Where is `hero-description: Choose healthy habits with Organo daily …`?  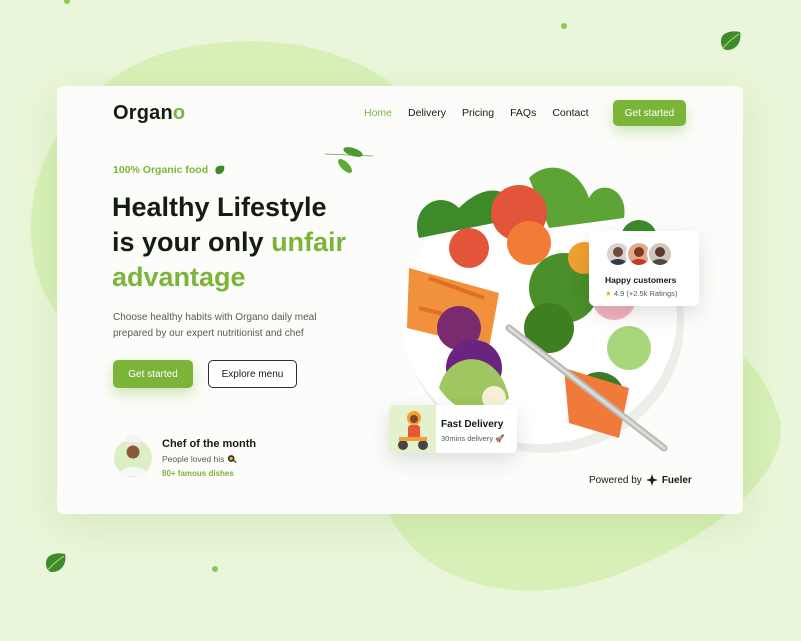 hero-description: Choose healthy habits with Organo daily … is located at coordinates (215, 325).